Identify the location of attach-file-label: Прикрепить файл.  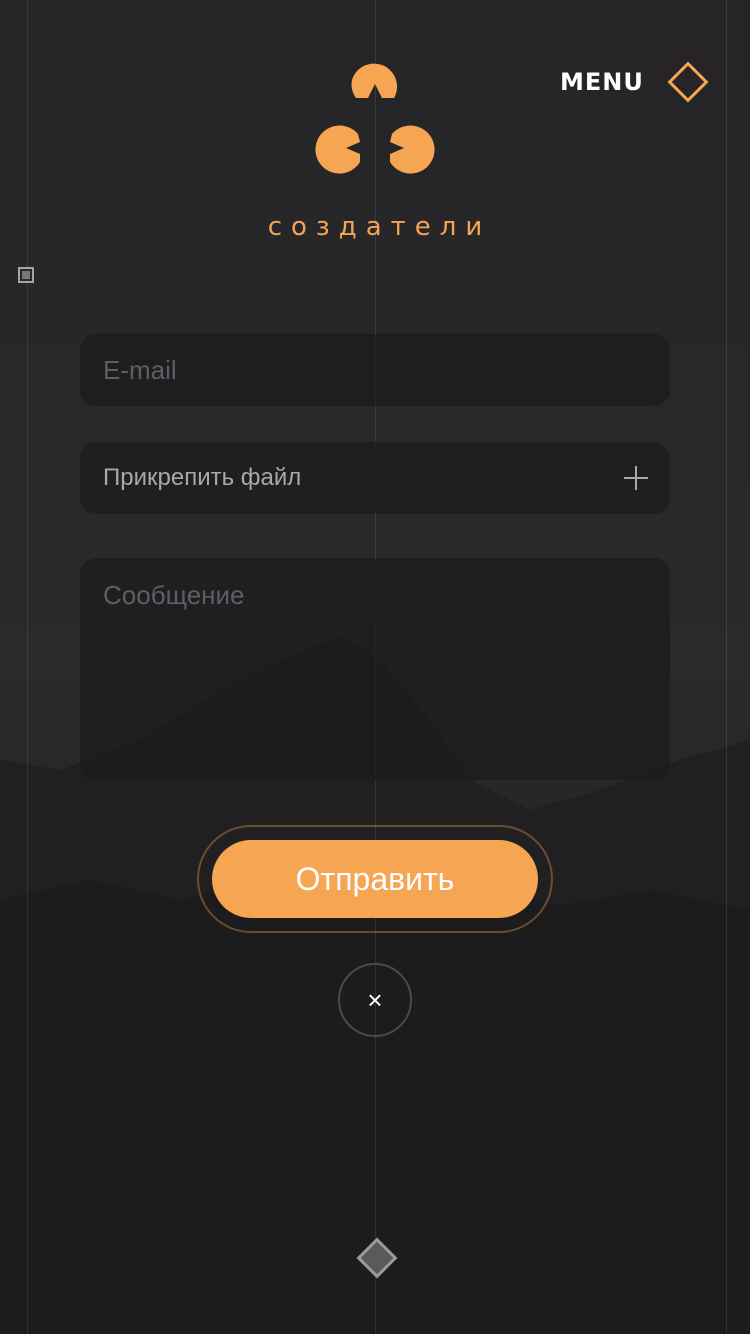
(202, 477).